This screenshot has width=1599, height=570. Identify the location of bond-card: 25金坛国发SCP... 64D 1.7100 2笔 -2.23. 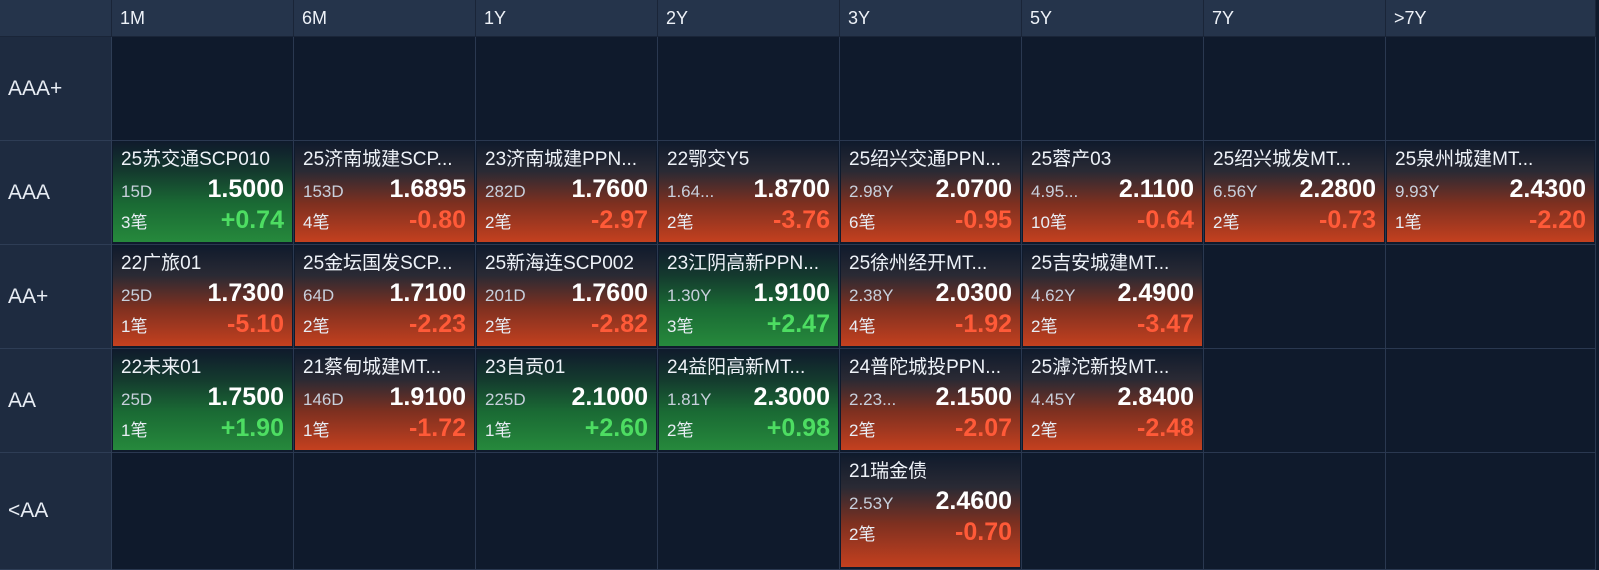
(384, 295).